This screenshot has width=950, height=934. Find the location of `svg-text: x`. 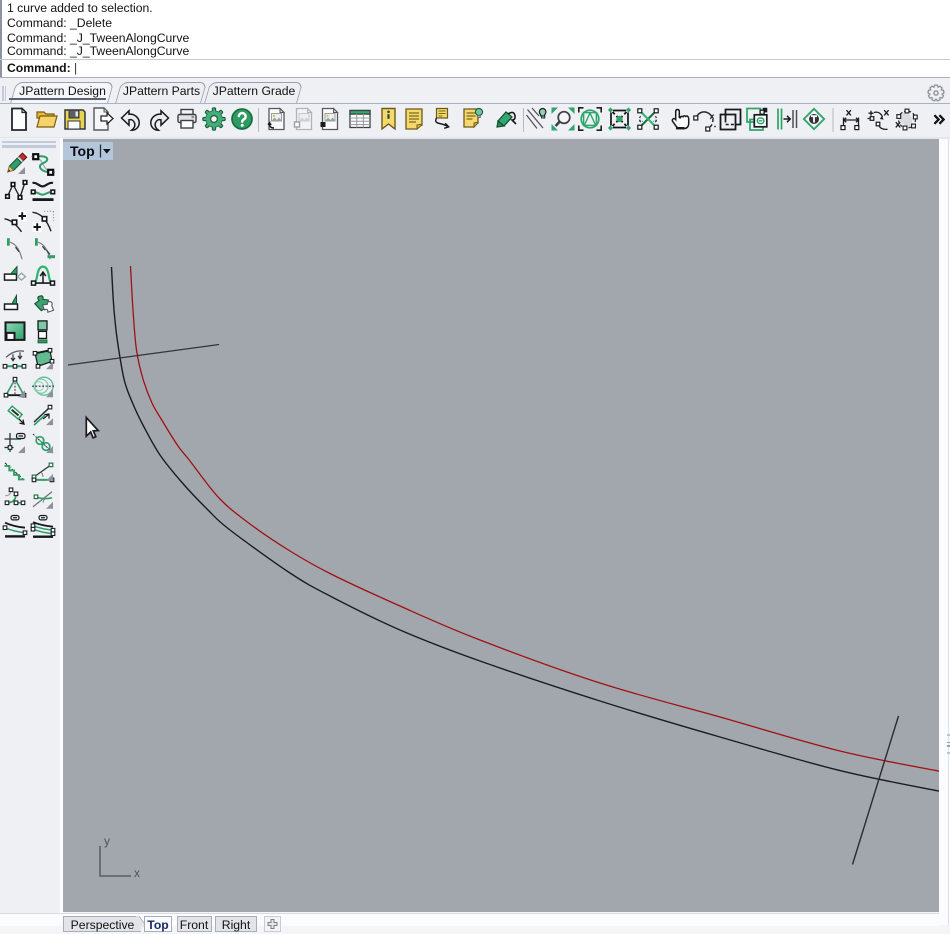

svg-text: x is located at coordinates (137, 873).